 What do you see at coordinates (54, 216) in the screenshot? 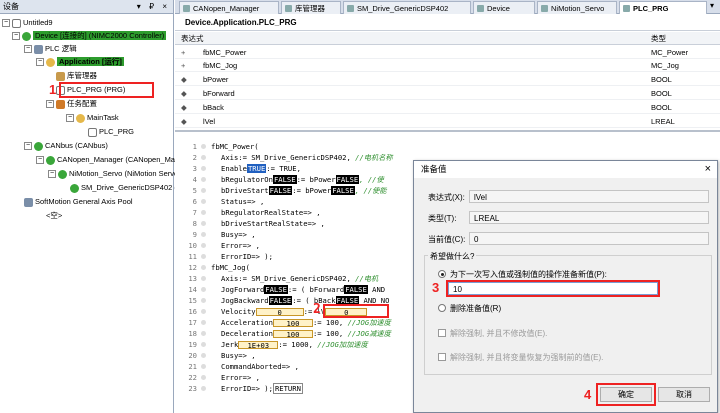
I see `tree-item-empty: <空>` at bounding box center [54, 216].